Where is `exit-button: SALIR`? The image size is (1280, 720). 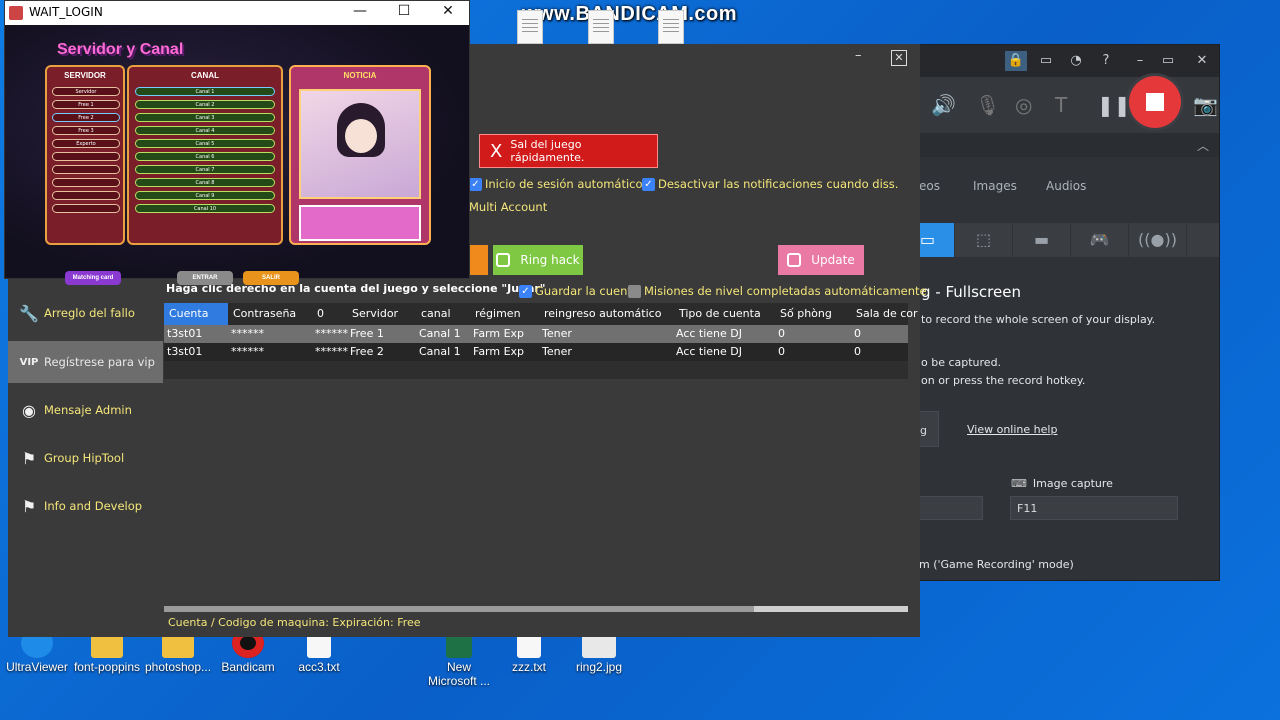
exit-button: SALIR is located at coordinates (271, 278).